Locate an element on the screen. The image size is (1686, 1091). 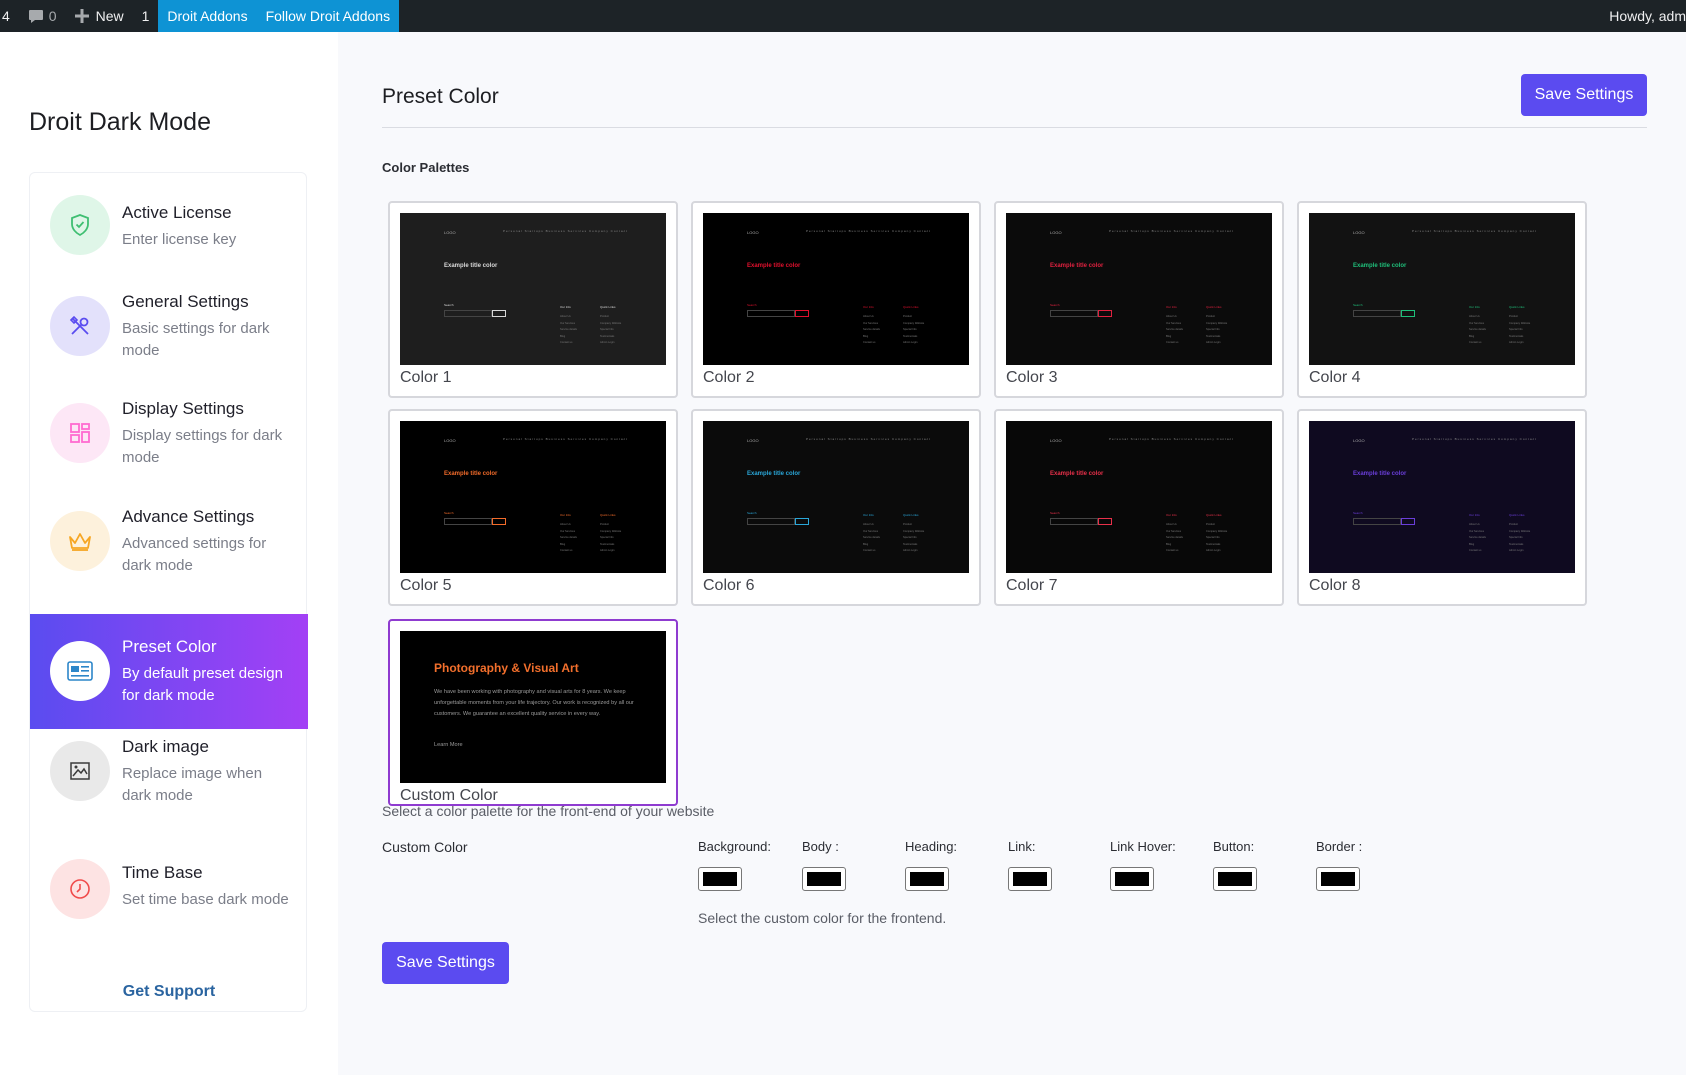
nav-desc: Enter license key is located at coordinates (179, 239).